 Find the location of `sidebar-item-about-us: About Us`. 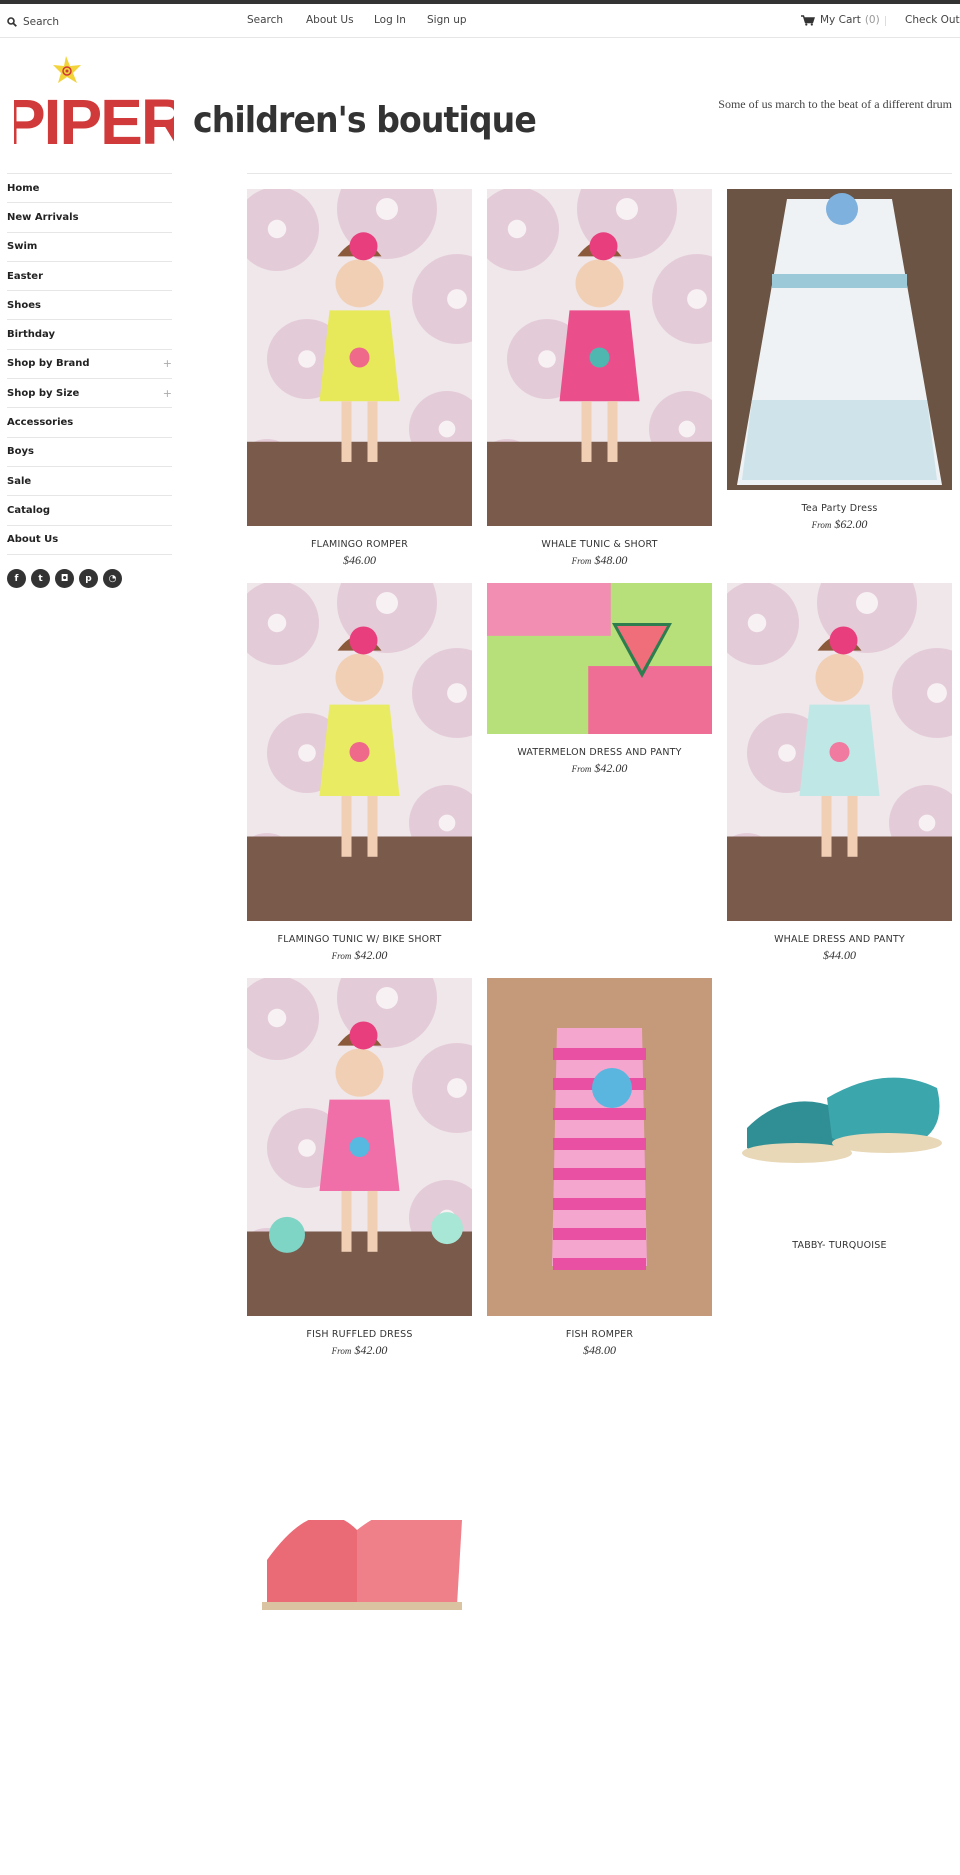

sidebar-item-about-us: About Us is located at coordinates (89, 539).